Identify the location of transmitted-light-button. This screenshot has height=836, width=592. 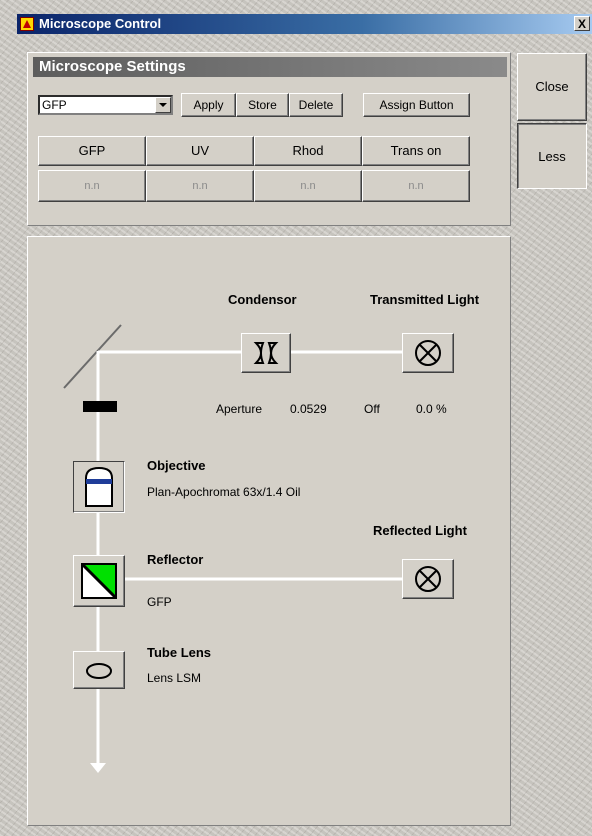
(428, 353).